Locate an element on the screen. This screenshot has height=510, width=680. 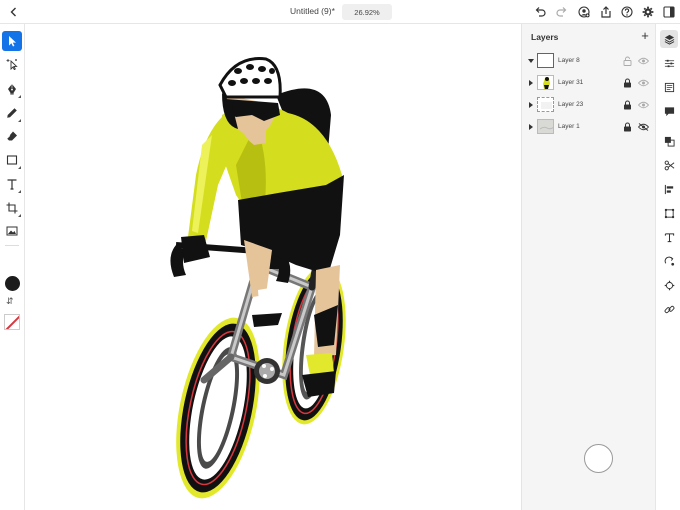
link-icon is located at coordinates (669, 309).